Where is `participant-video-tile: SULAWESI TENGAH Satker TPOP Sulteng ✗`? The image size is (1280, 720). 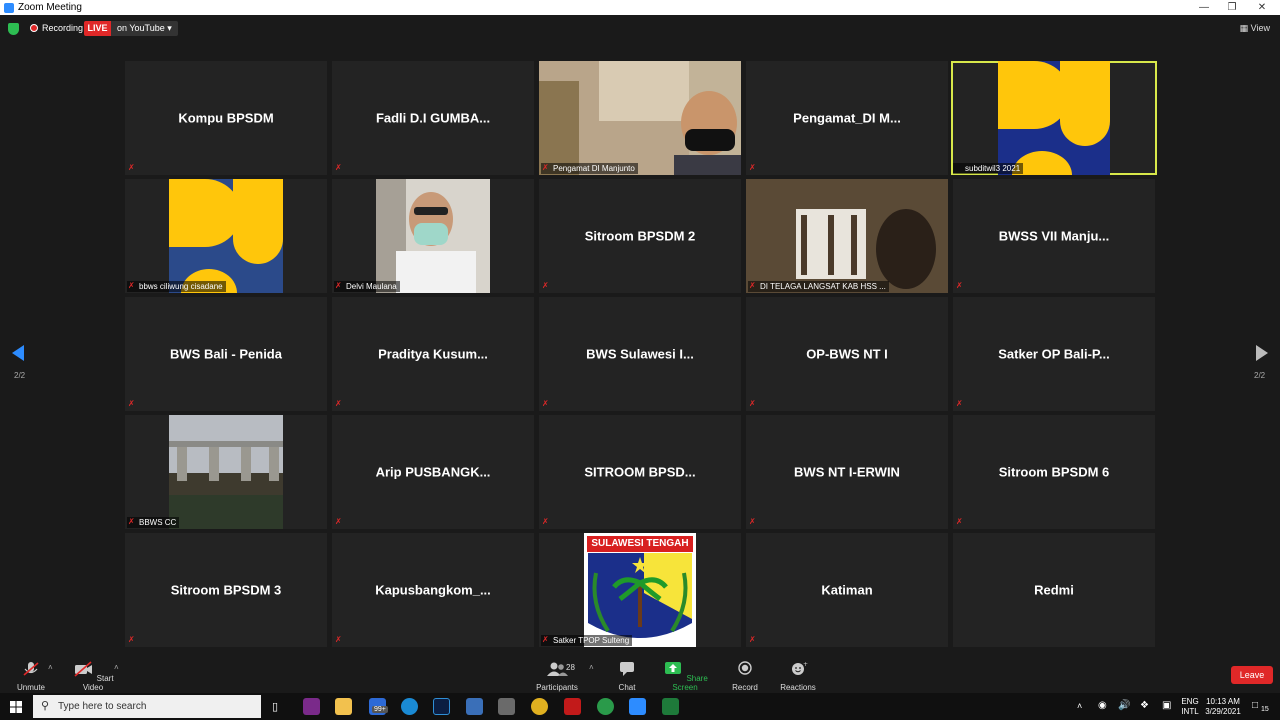 participant-video-tile: SULAWESI TENGAH Satker TPOP Sulteng ✗ is located at coordinates (640, 590).